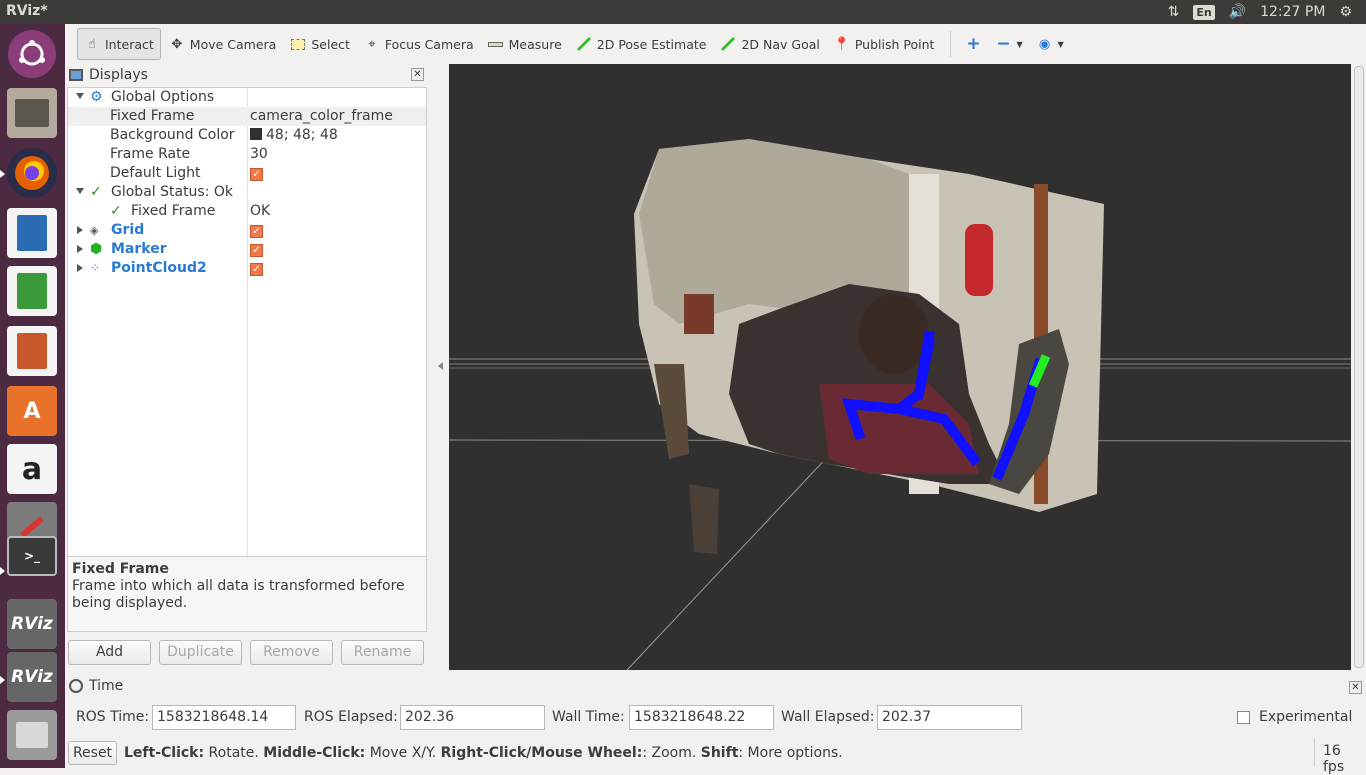  I want to click on add-button: Add, so click(109, 652).